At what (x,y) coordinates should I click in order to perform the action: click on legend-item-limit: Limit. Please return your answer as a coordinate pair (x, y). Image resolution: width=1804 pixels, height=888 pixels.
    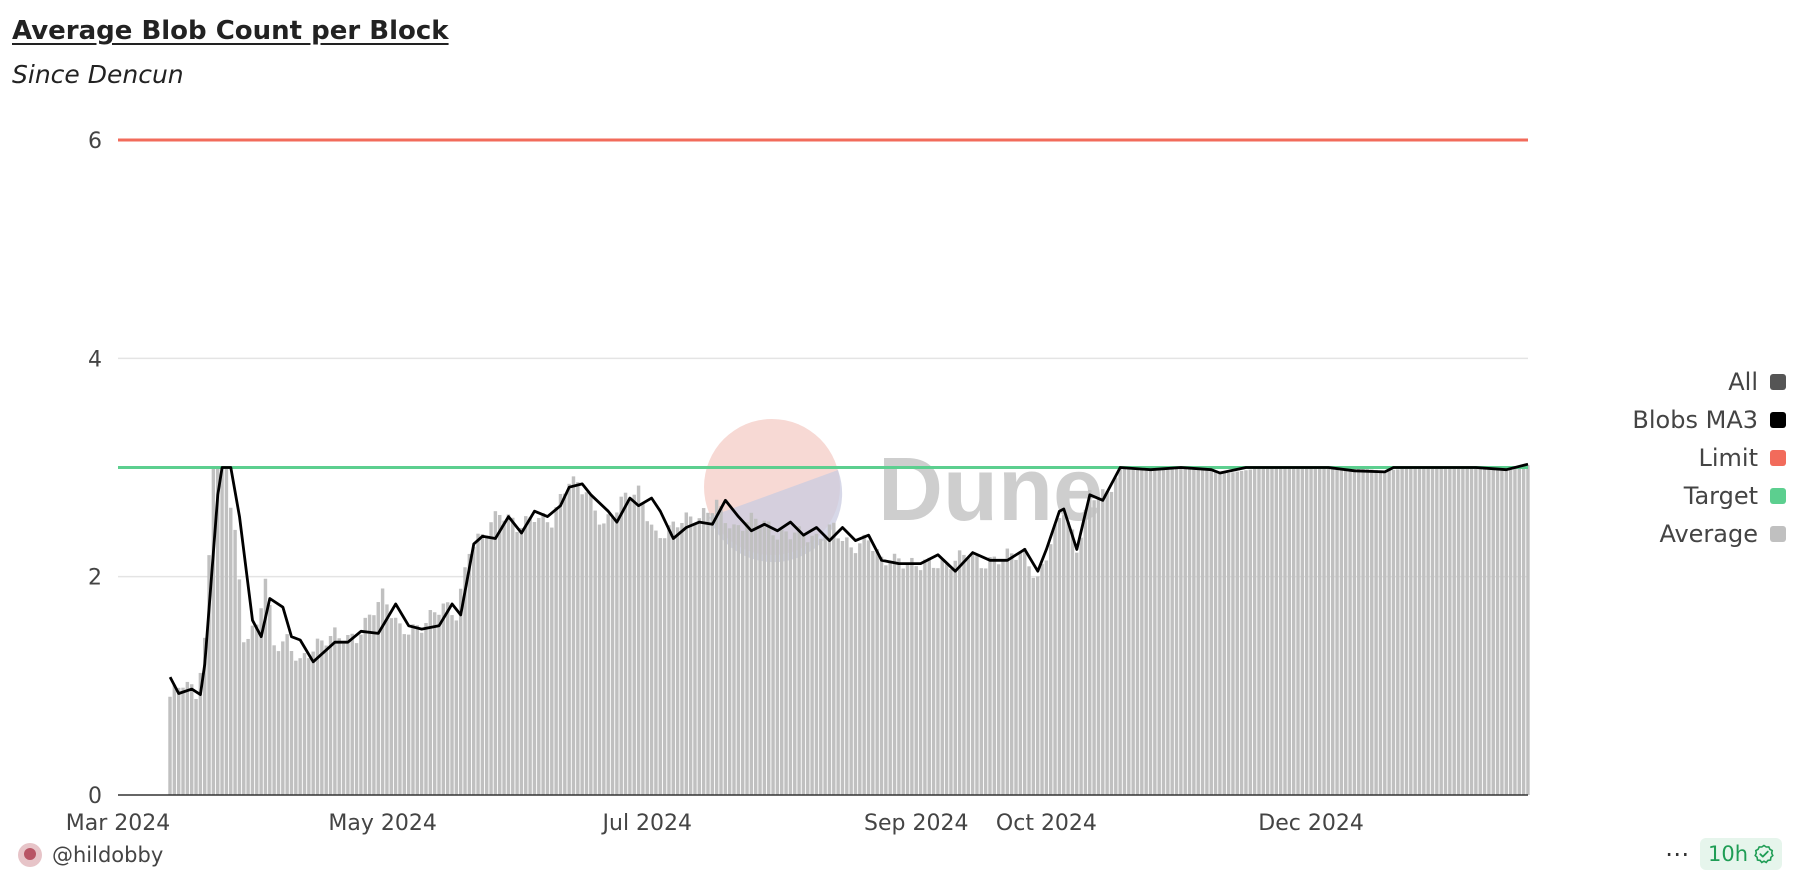
    Looking at the image, I should click on (1709, 458).